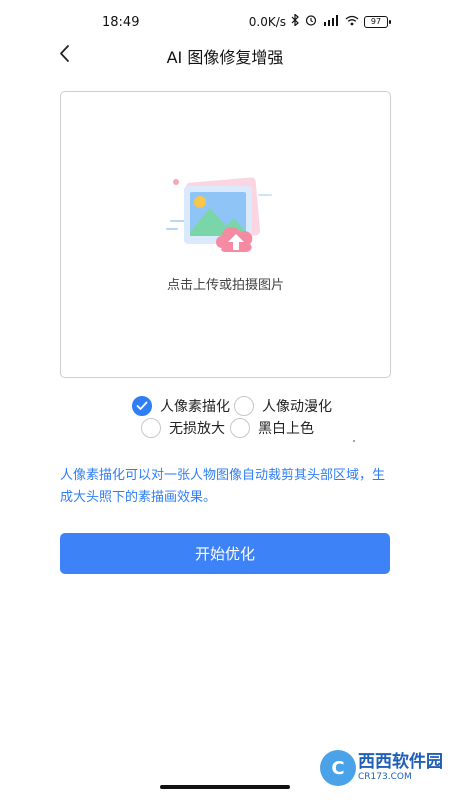 The width and height of the screenshot is (450, 800). I want to click on watermark-domain: CR173.COM, so click(385, 777).